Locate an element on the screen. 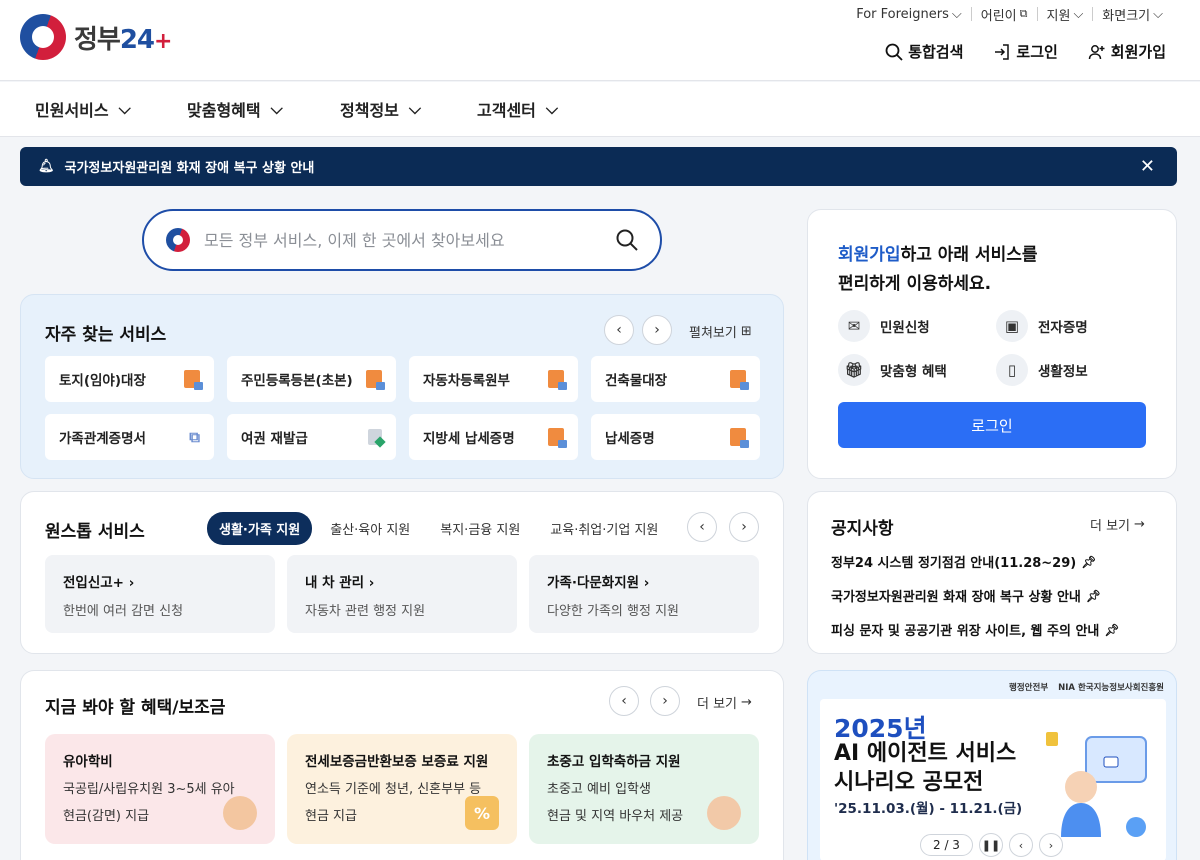 The height and width of the screenshot is (860, 1200). edit-document-icon is located at coordinates (375, 437).